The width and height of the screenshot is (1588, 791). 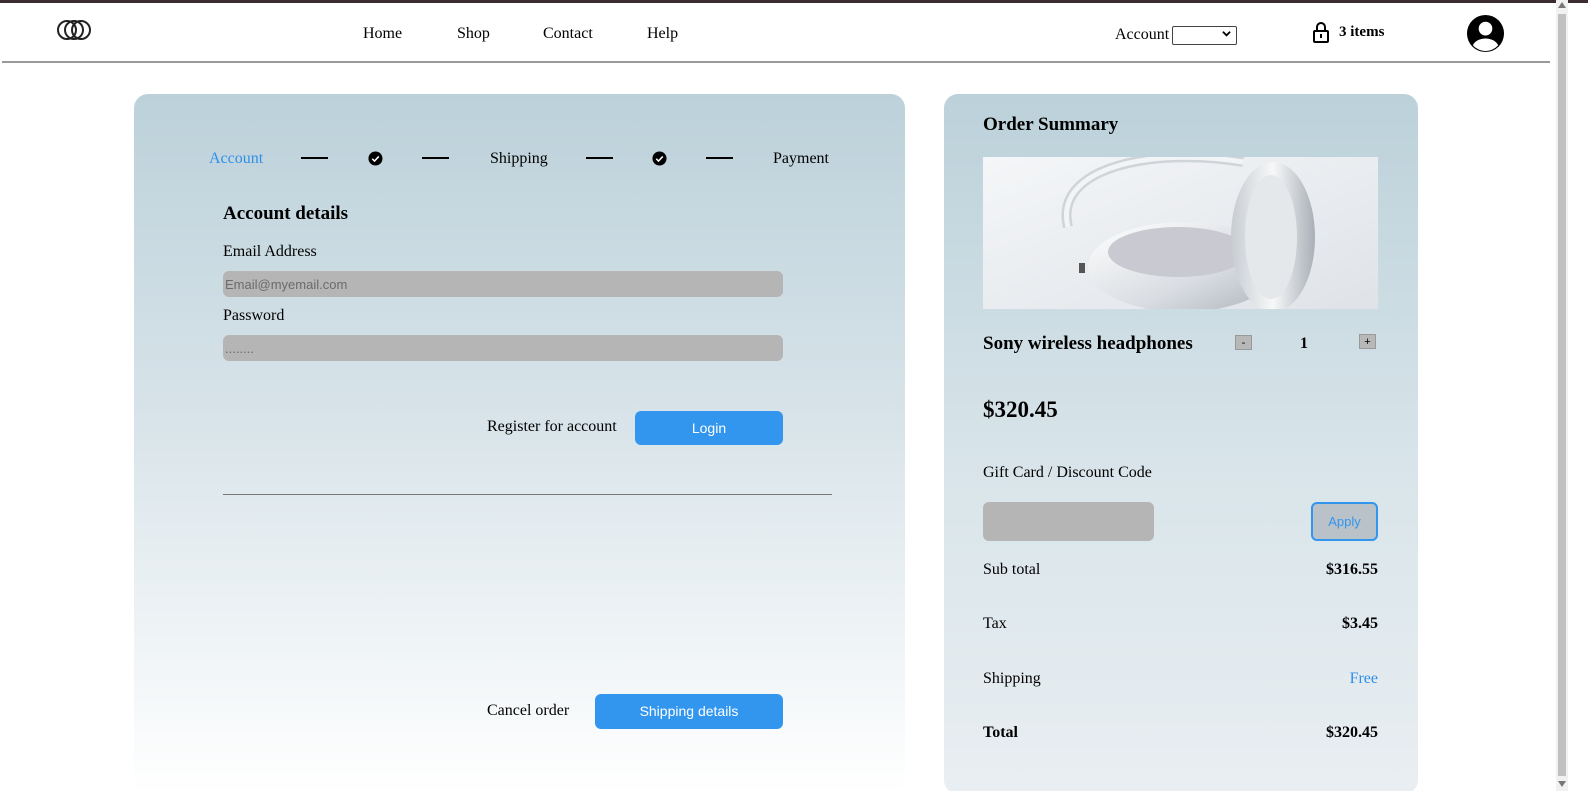 I want to click on nav-help-link: Help, so click(x=662, y=34).